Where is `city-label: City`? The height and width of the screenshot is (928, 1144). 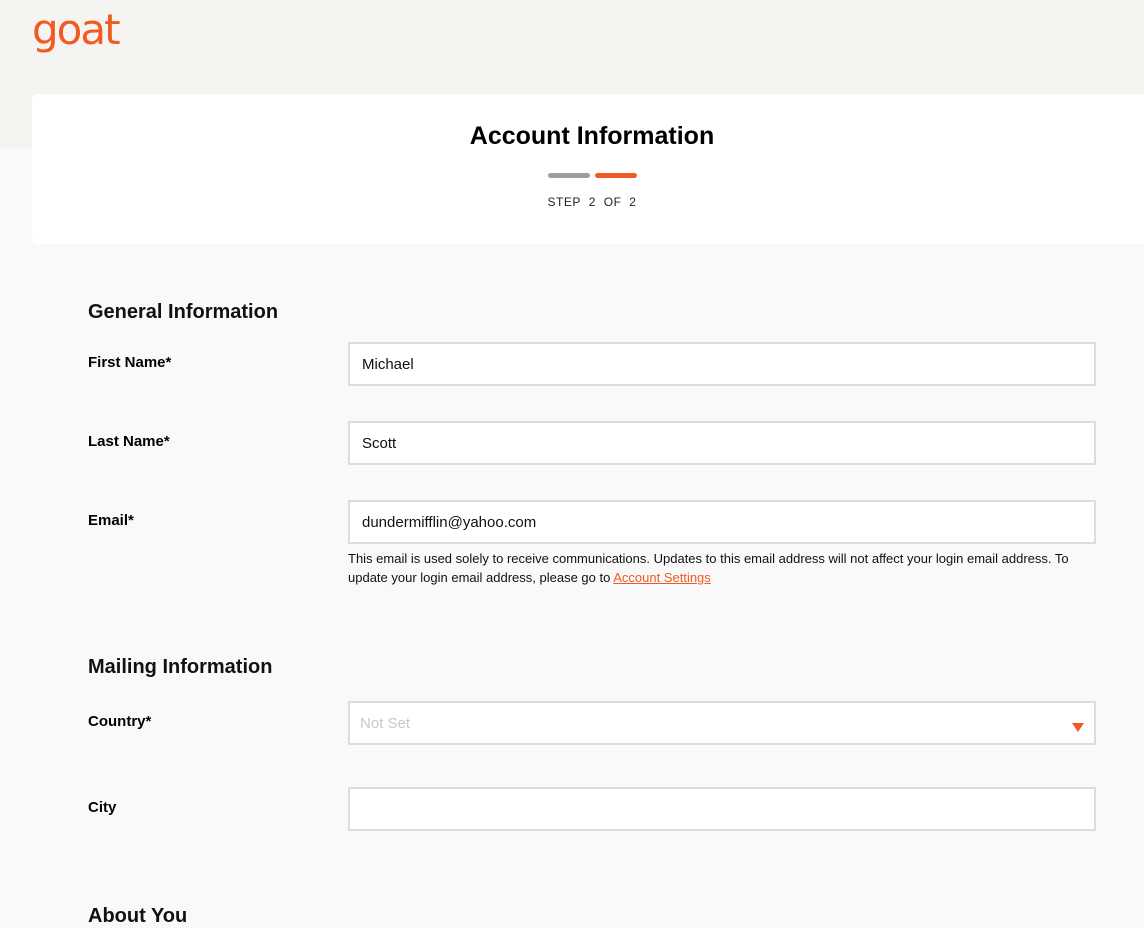 city-label: City is located at coordinates (102, 807).